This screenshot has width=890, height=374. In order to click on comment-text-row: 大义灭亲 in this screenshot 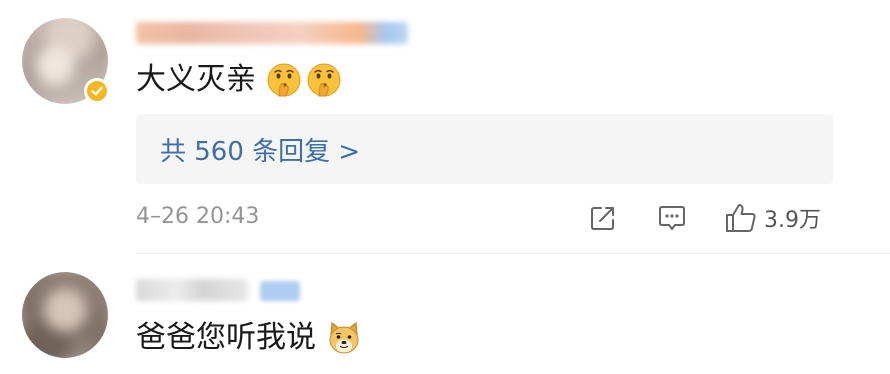, I will do `click(239, 80)`.